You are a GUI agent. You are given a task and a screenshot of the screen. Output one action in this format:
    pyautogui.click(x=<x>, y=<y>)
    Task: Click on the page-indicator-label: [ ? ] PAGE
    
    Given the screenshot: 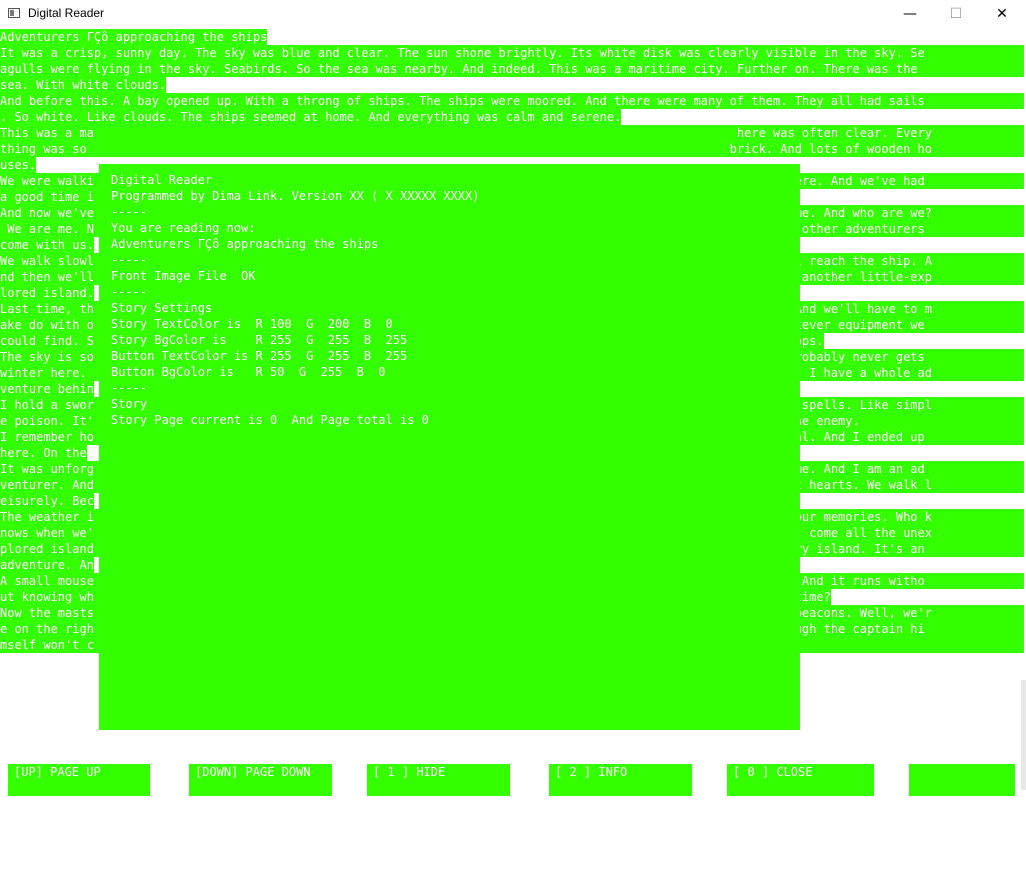 What is the action you would take?
    pyautogui.click(x=951, y=804)
    